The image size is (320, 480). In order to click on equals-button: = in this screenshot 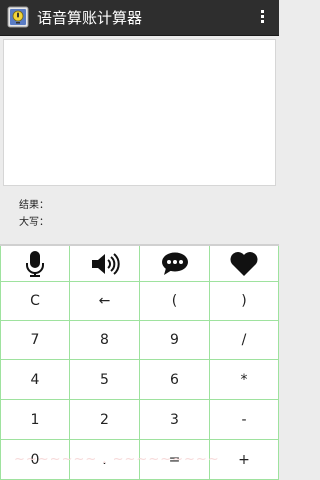, I will do `click(175, 460)`.